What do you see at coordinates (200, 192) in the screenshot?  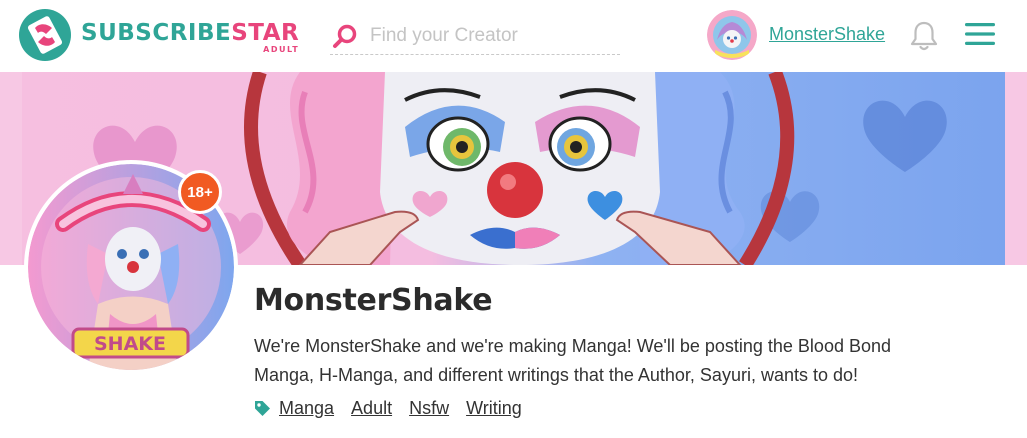 I see `age-restriction-badge: 18+` at bounding box center [200, 192].